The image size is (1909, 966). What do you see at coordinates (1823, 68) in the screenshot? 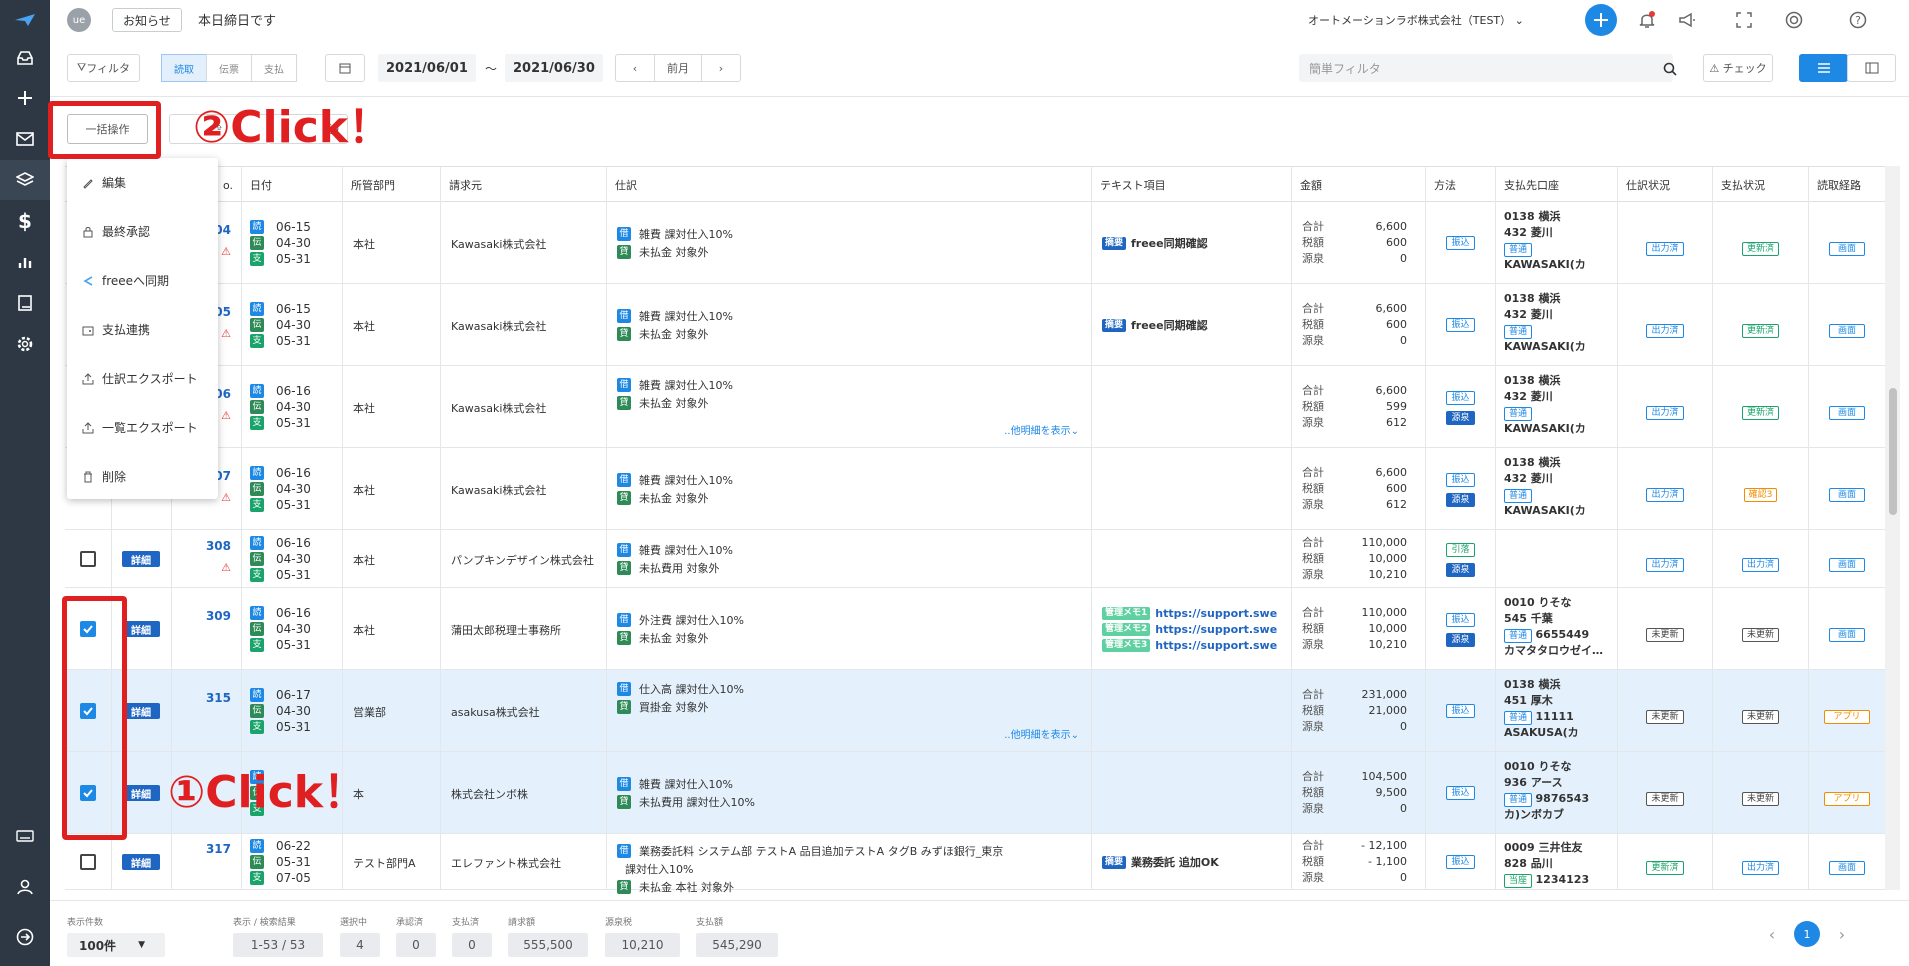
I see `list-view-icon` at bounding box center [1823, 68].